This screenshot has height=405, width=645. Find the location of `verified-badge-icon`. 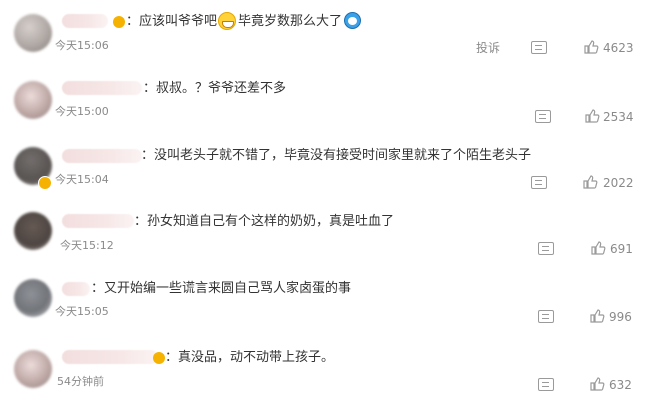

verified-badge-icon is located at coordinates (45, 183).